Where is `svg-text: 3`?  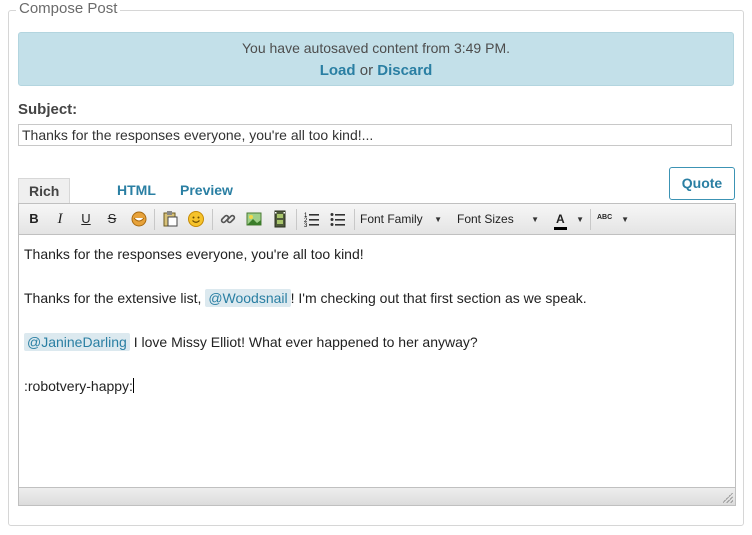 svg-text: 3 is located at coordinates (306, 226).